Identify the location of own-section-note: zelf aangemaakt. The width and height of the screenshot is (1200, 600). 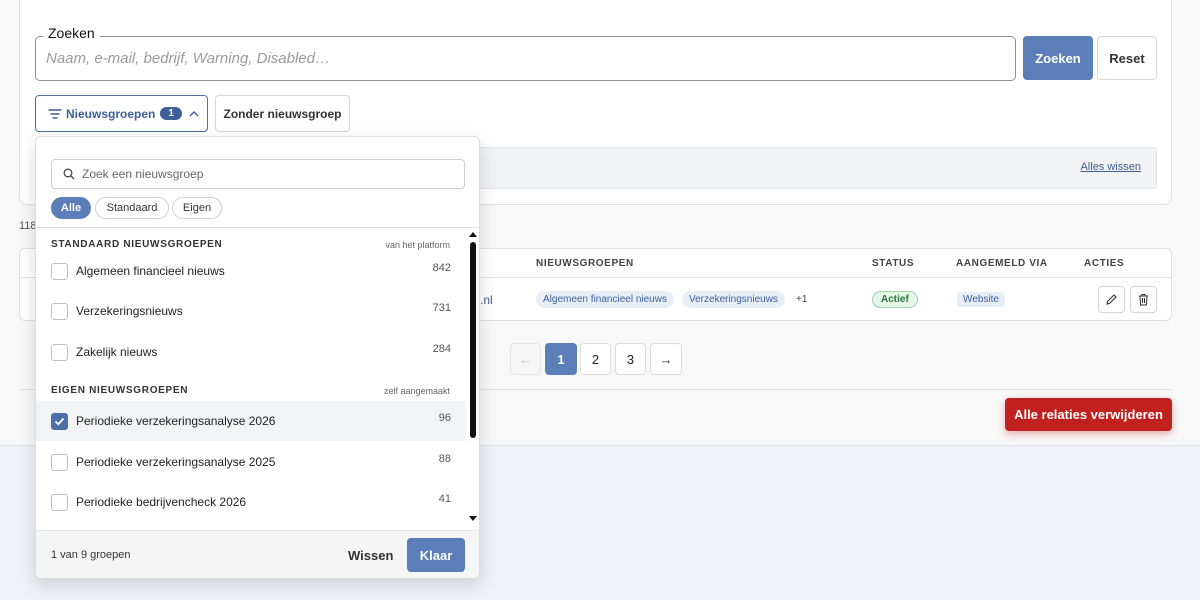
(416, 391).